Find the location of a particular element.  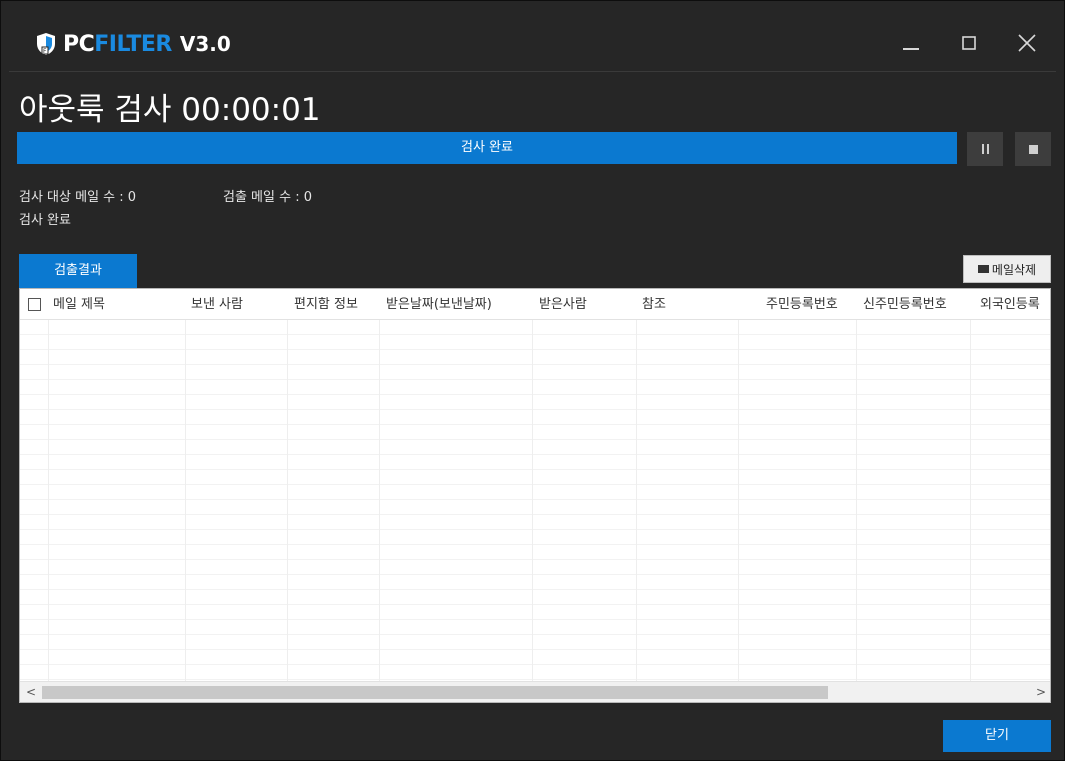

stop-button is located at coordinates (1033, 149).